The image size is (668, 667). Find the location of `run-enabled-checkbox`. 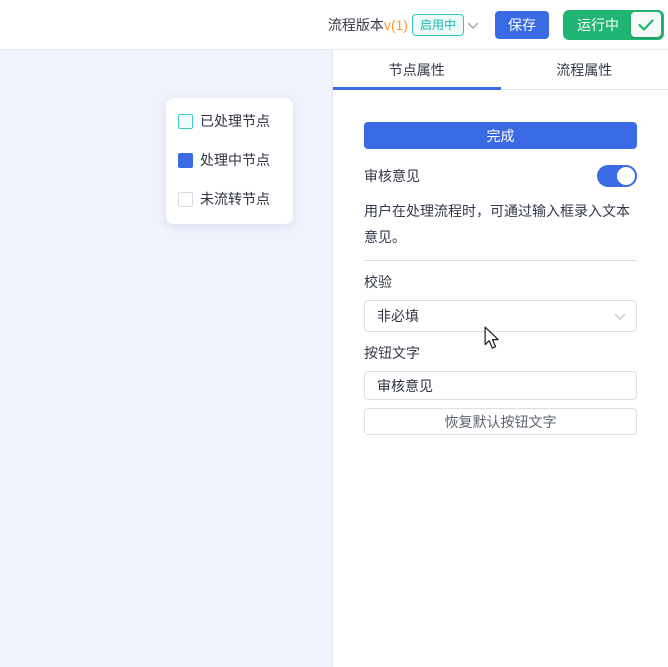

run-enabled-checkbox is located at coordinates (646, 24).